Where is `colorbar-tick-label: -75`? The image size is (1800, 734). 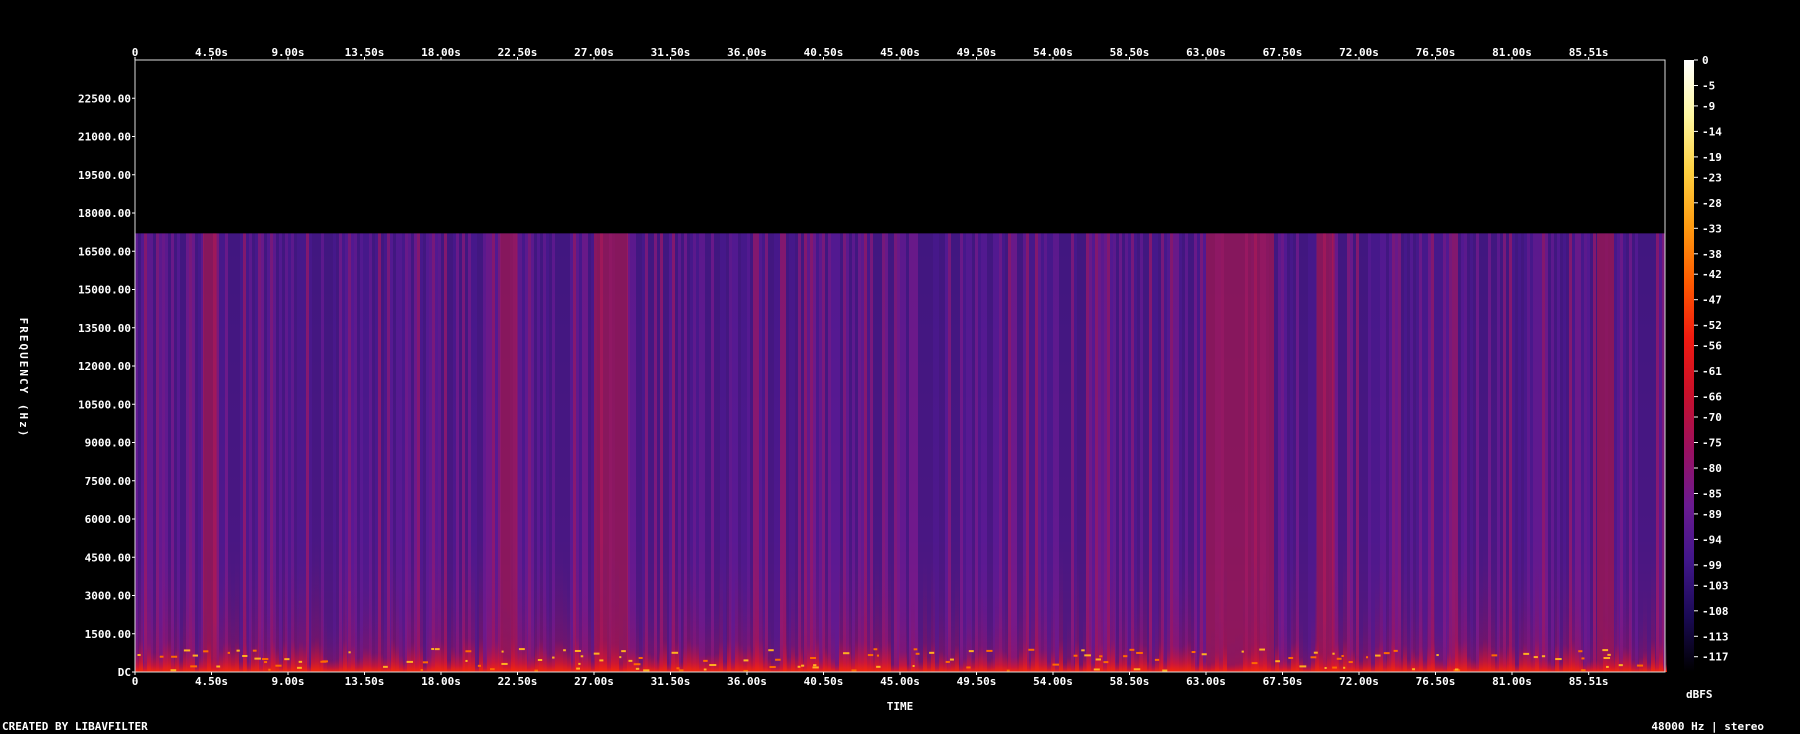 colorbar-tick-label: -75 is located at coordinates (1712, 443).